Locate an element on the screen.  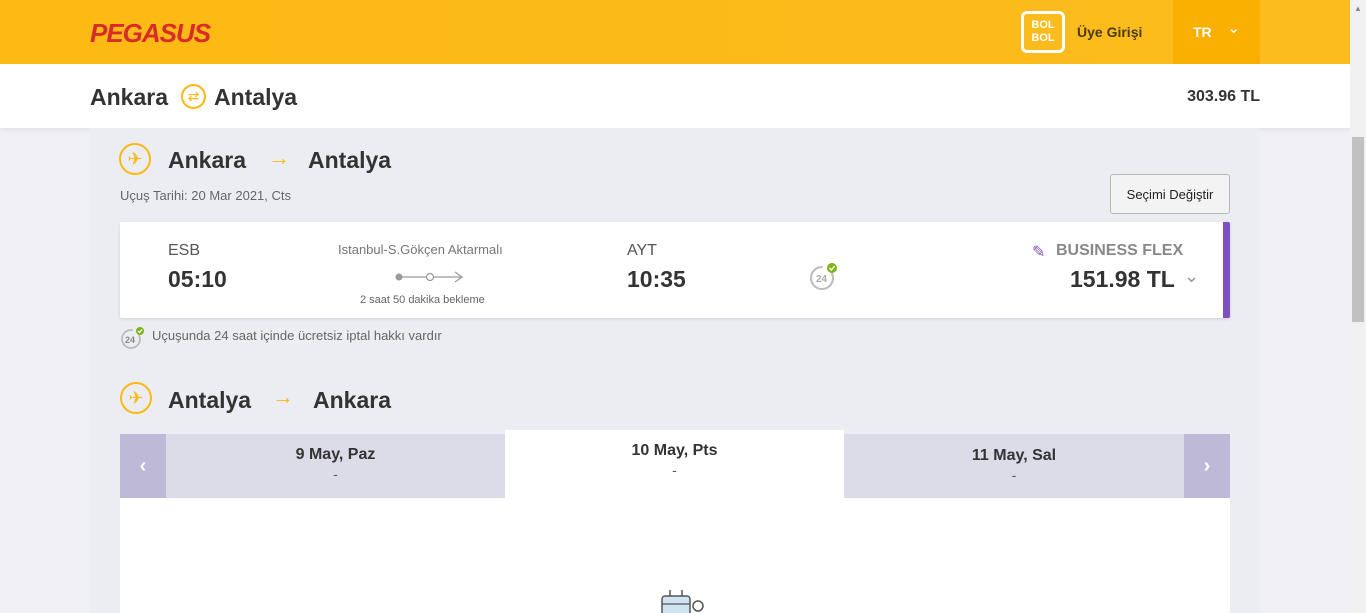
language-selector: TR ⌄ is located at coordinates (1216, 32).